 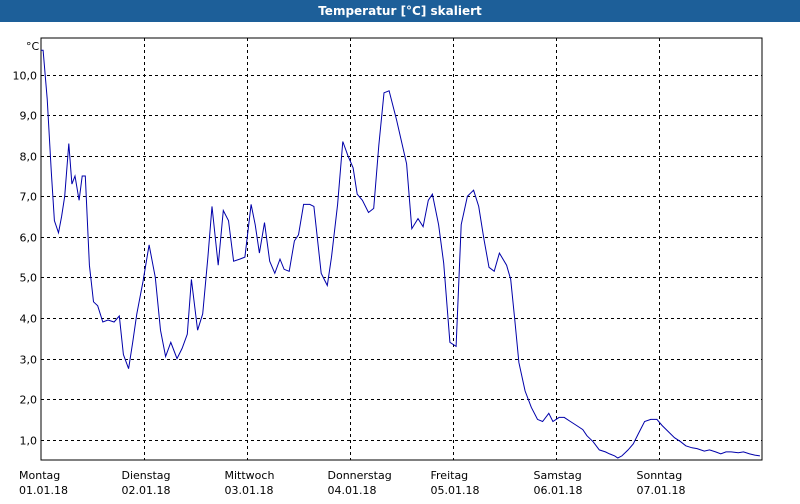 What do you see at coordinates (249, 490) in the screenshot?
I see `x-tick-date-label: 03.01.18` at bounding box center [249, 490].